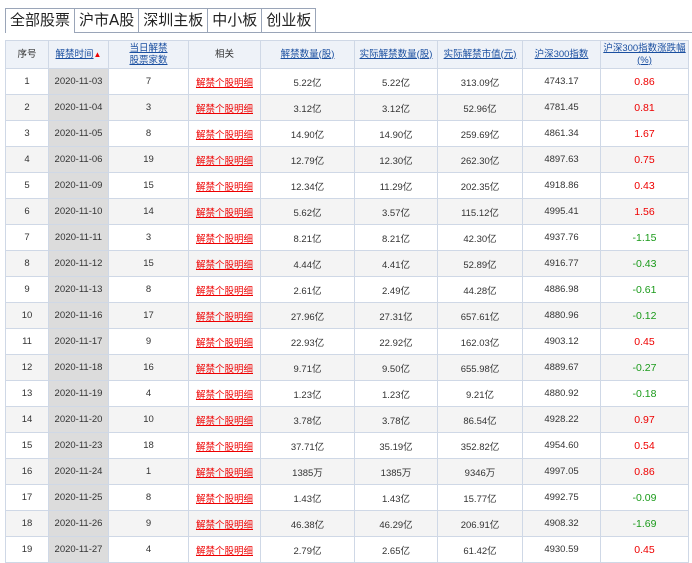 This screenshot has height=563, width=692. What do you see at coordinates (107, 20) in the screenshot?
I see `tab-1: 沪市A股` at bounding box center [107, 20].